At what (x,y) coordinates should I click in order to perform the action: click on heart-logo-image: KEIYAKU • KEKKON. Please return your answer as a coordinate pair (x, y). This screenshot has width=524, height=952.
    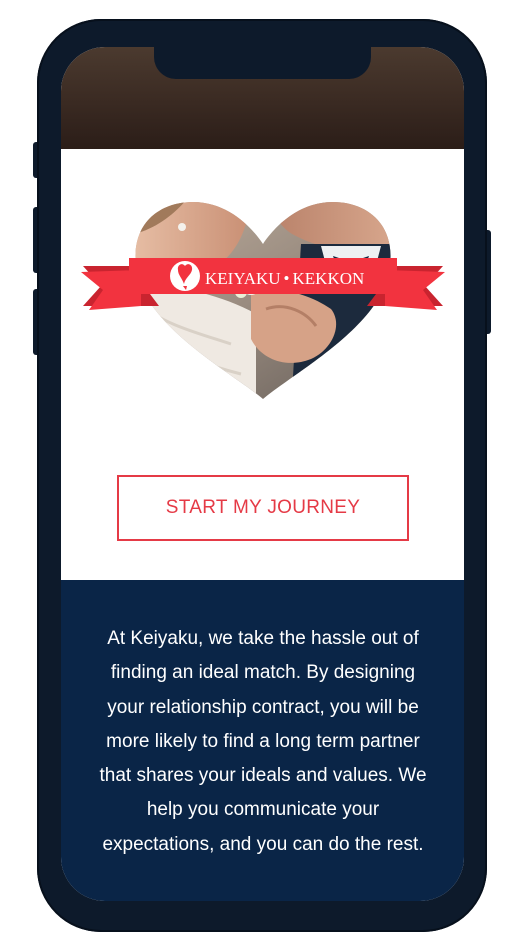
    Looking at the image, I should click on (263, 300).